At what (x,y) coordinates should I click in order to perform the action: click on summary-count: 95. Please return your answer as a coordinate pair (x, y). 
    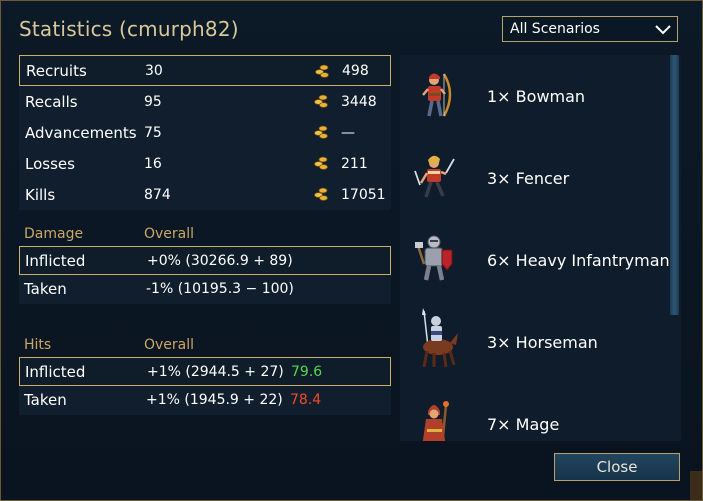
    Looking at the image, I should click on (153, 101).